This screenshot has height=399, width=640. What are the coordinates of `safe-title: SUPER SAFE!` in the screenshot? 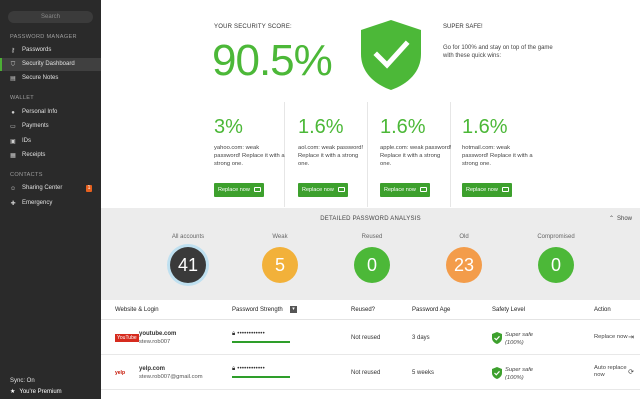 It's located at (463, 27).